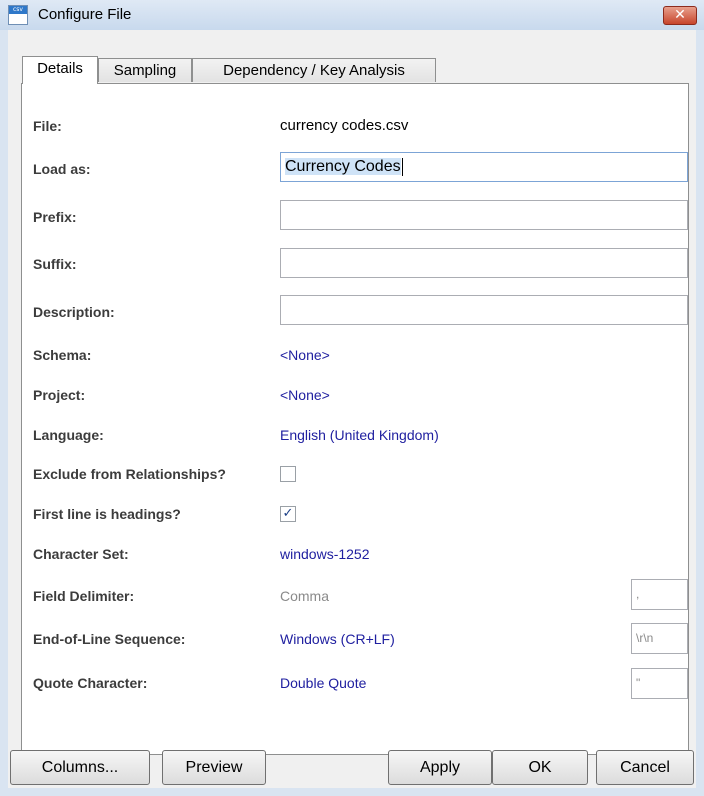 The height and width of the screenshot is (796, 704). What do you see at coordinates (55, 264) in the screenshot?
I see `suffix-label: Suffix:` at bounding box center [55, 264].